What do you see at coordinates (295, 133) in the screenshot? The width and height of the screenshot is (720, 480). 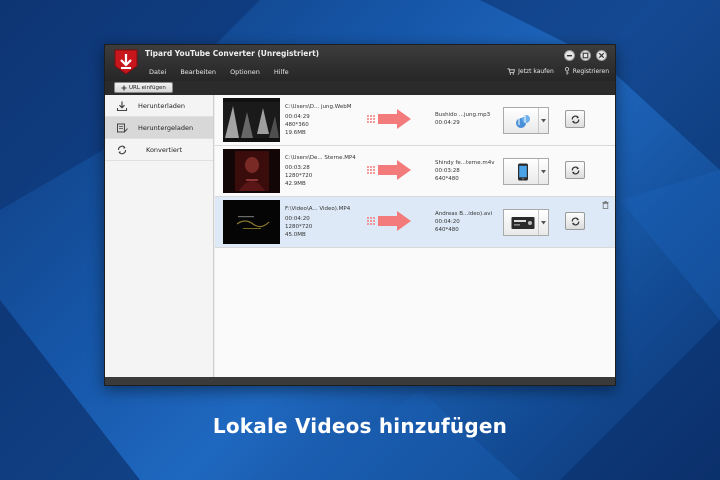 I see `source-size: 19.6MB` at bounding box center [295, 133].